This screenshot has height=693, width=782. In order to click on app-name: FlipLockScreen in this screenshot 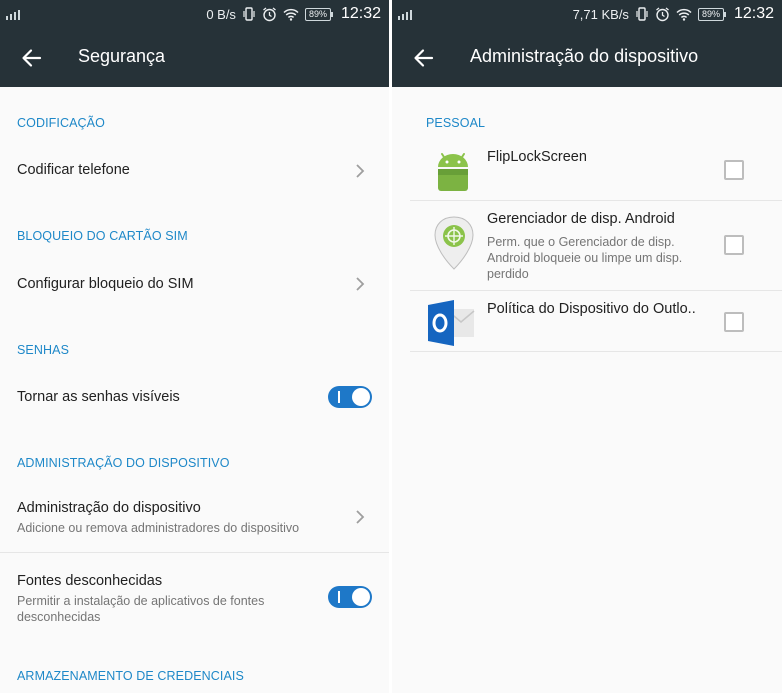, I will do `click(537, 157)`.